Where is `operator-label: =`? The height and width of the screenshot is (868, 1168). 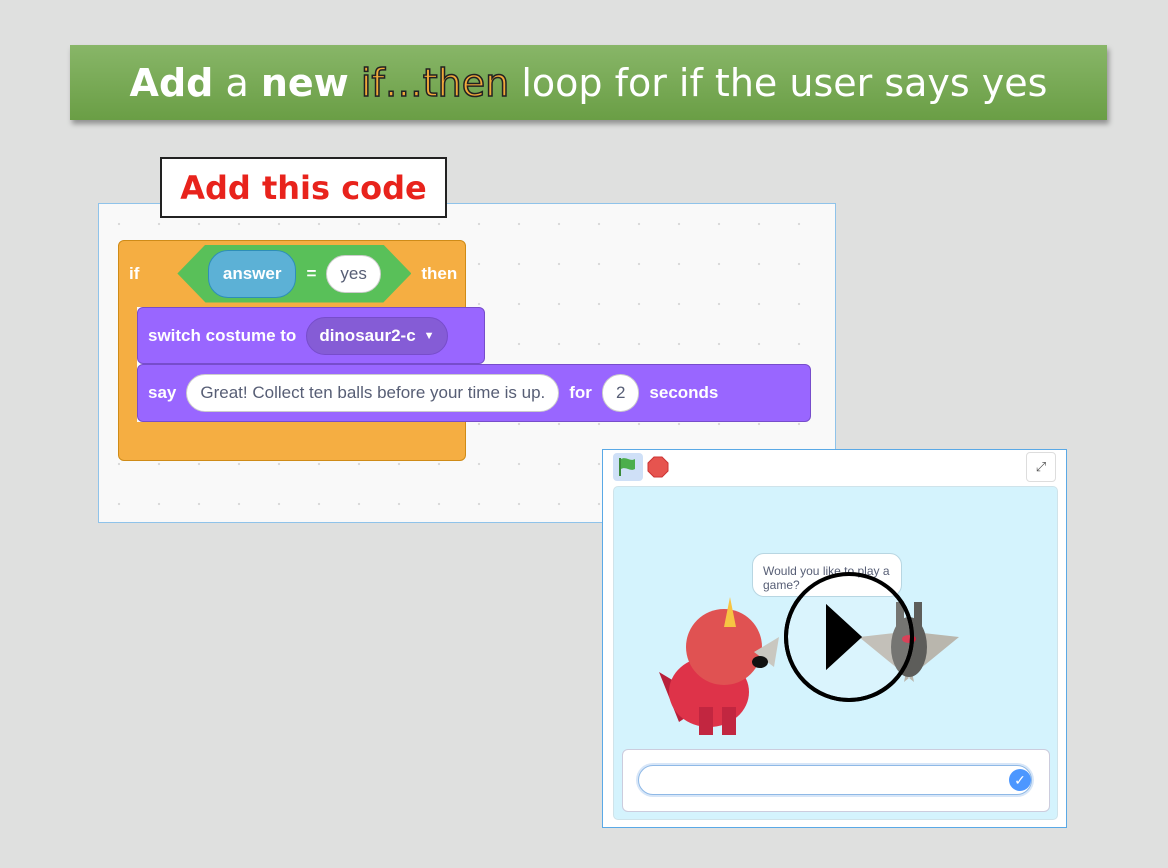
operator-label: = is located at coordinates (311, 273).